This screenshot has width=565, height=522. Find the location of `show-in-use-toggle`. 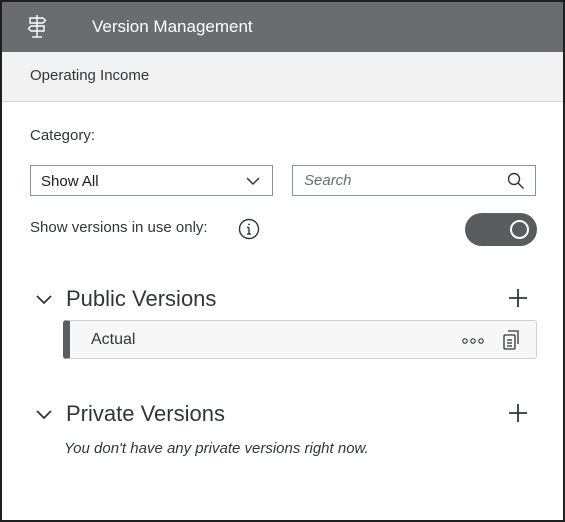

show-in-use-toggle is located at coordinates (501, 229).